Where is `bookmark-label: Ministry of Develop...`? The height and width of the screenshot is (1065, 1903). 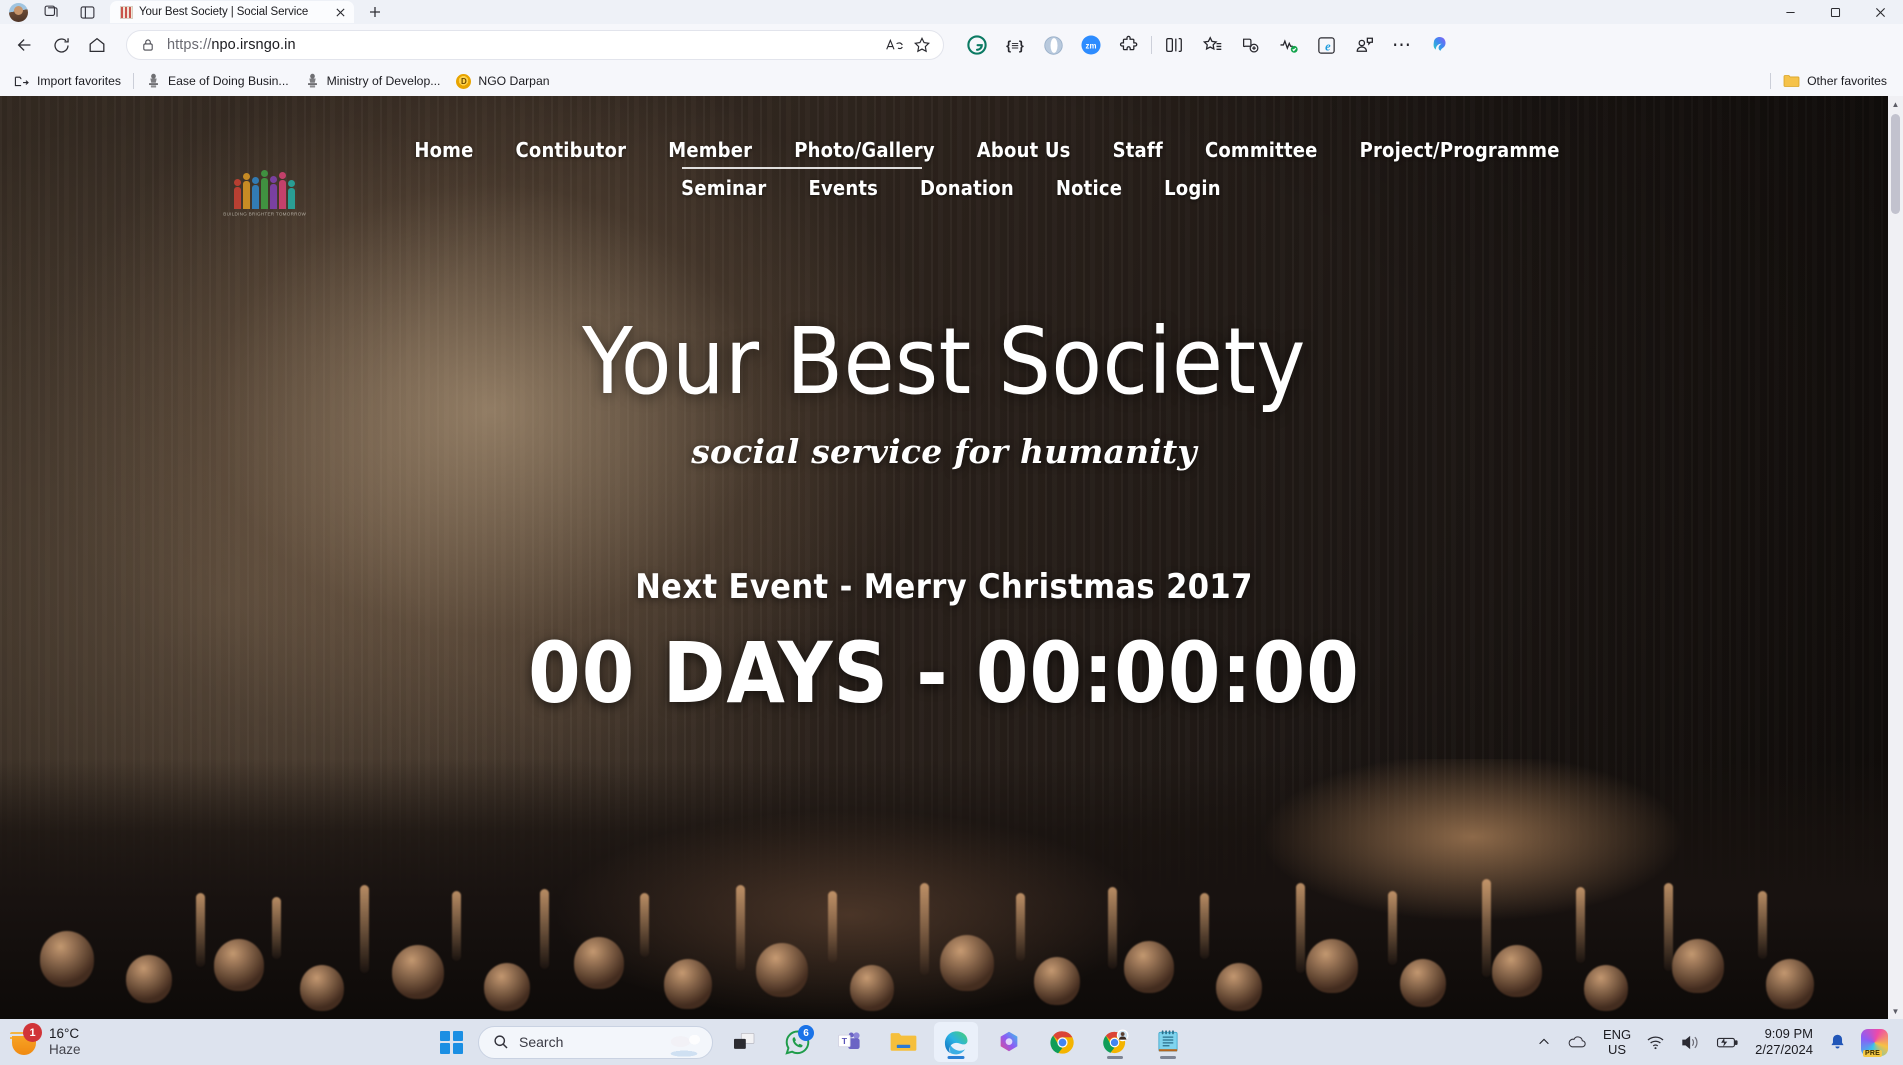 bookmark-label: Ministry of Develop... is located at coordinates (383, 81).